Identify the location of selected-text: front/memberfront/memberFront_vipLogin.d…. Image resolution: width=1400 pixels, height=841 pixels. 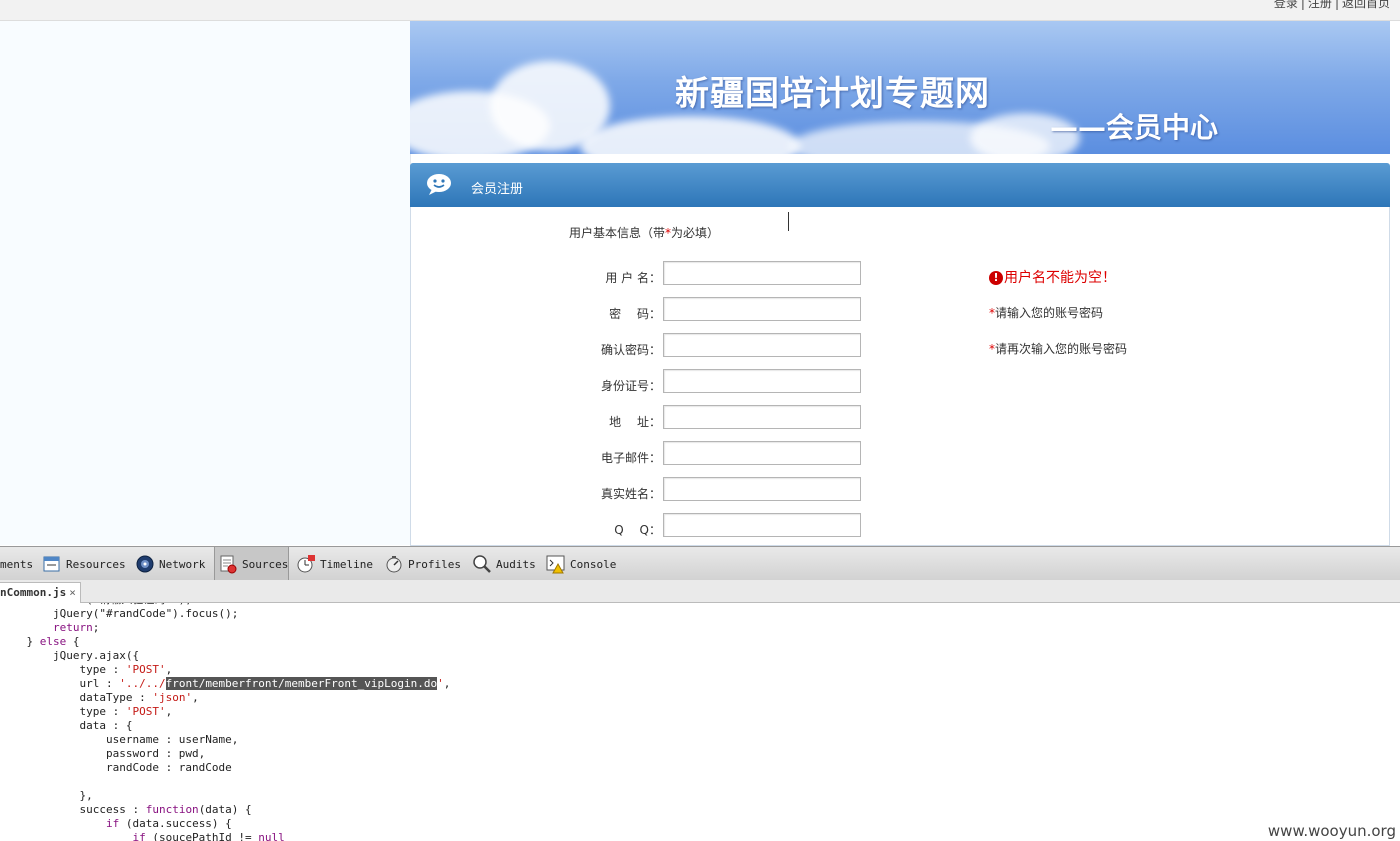
(301, 683).